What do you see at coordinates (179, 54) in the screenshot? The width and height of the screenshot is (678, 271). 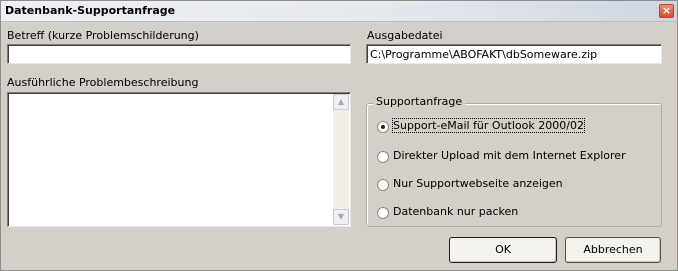 I see `subject-input` at bounding box center [179, 54].